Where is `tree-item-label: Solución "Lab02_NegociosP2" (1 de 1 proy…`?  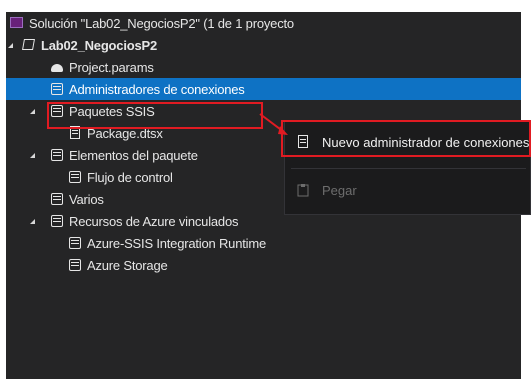 tree-item-label: Solución "Lab02_NegociosP2" (1 de 1 proy… is located at coordinates (161, 23).